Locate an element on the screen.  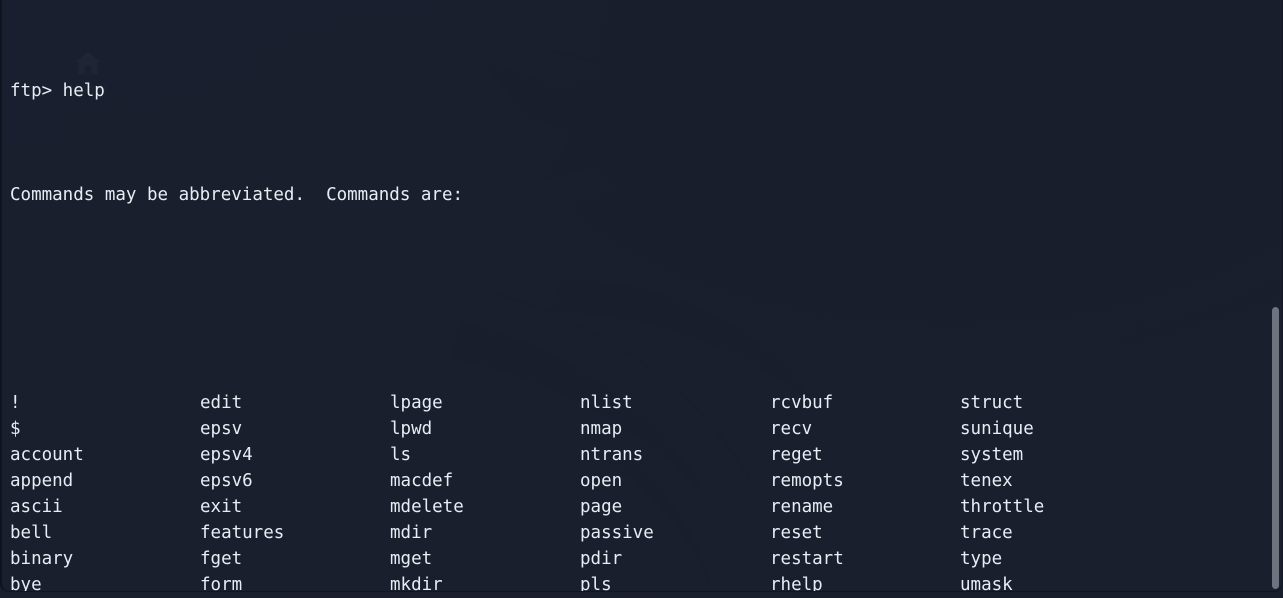
ftp-command: restart is located at coordinates (807, 559).